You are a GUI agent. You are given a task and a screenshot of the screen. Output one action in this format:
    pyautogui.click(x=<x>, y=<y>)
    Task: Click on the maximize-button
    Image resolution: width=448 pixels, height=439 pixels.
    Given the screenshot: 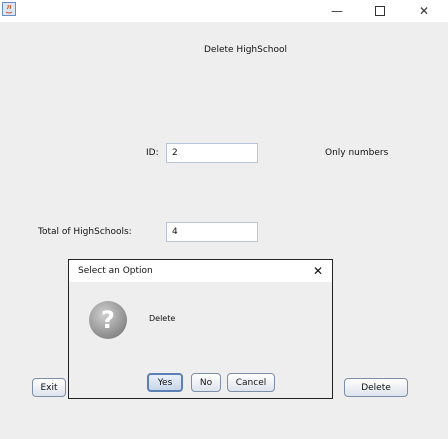 What is the action you would take?
    pyautogui.click(x=380, y=11)
    